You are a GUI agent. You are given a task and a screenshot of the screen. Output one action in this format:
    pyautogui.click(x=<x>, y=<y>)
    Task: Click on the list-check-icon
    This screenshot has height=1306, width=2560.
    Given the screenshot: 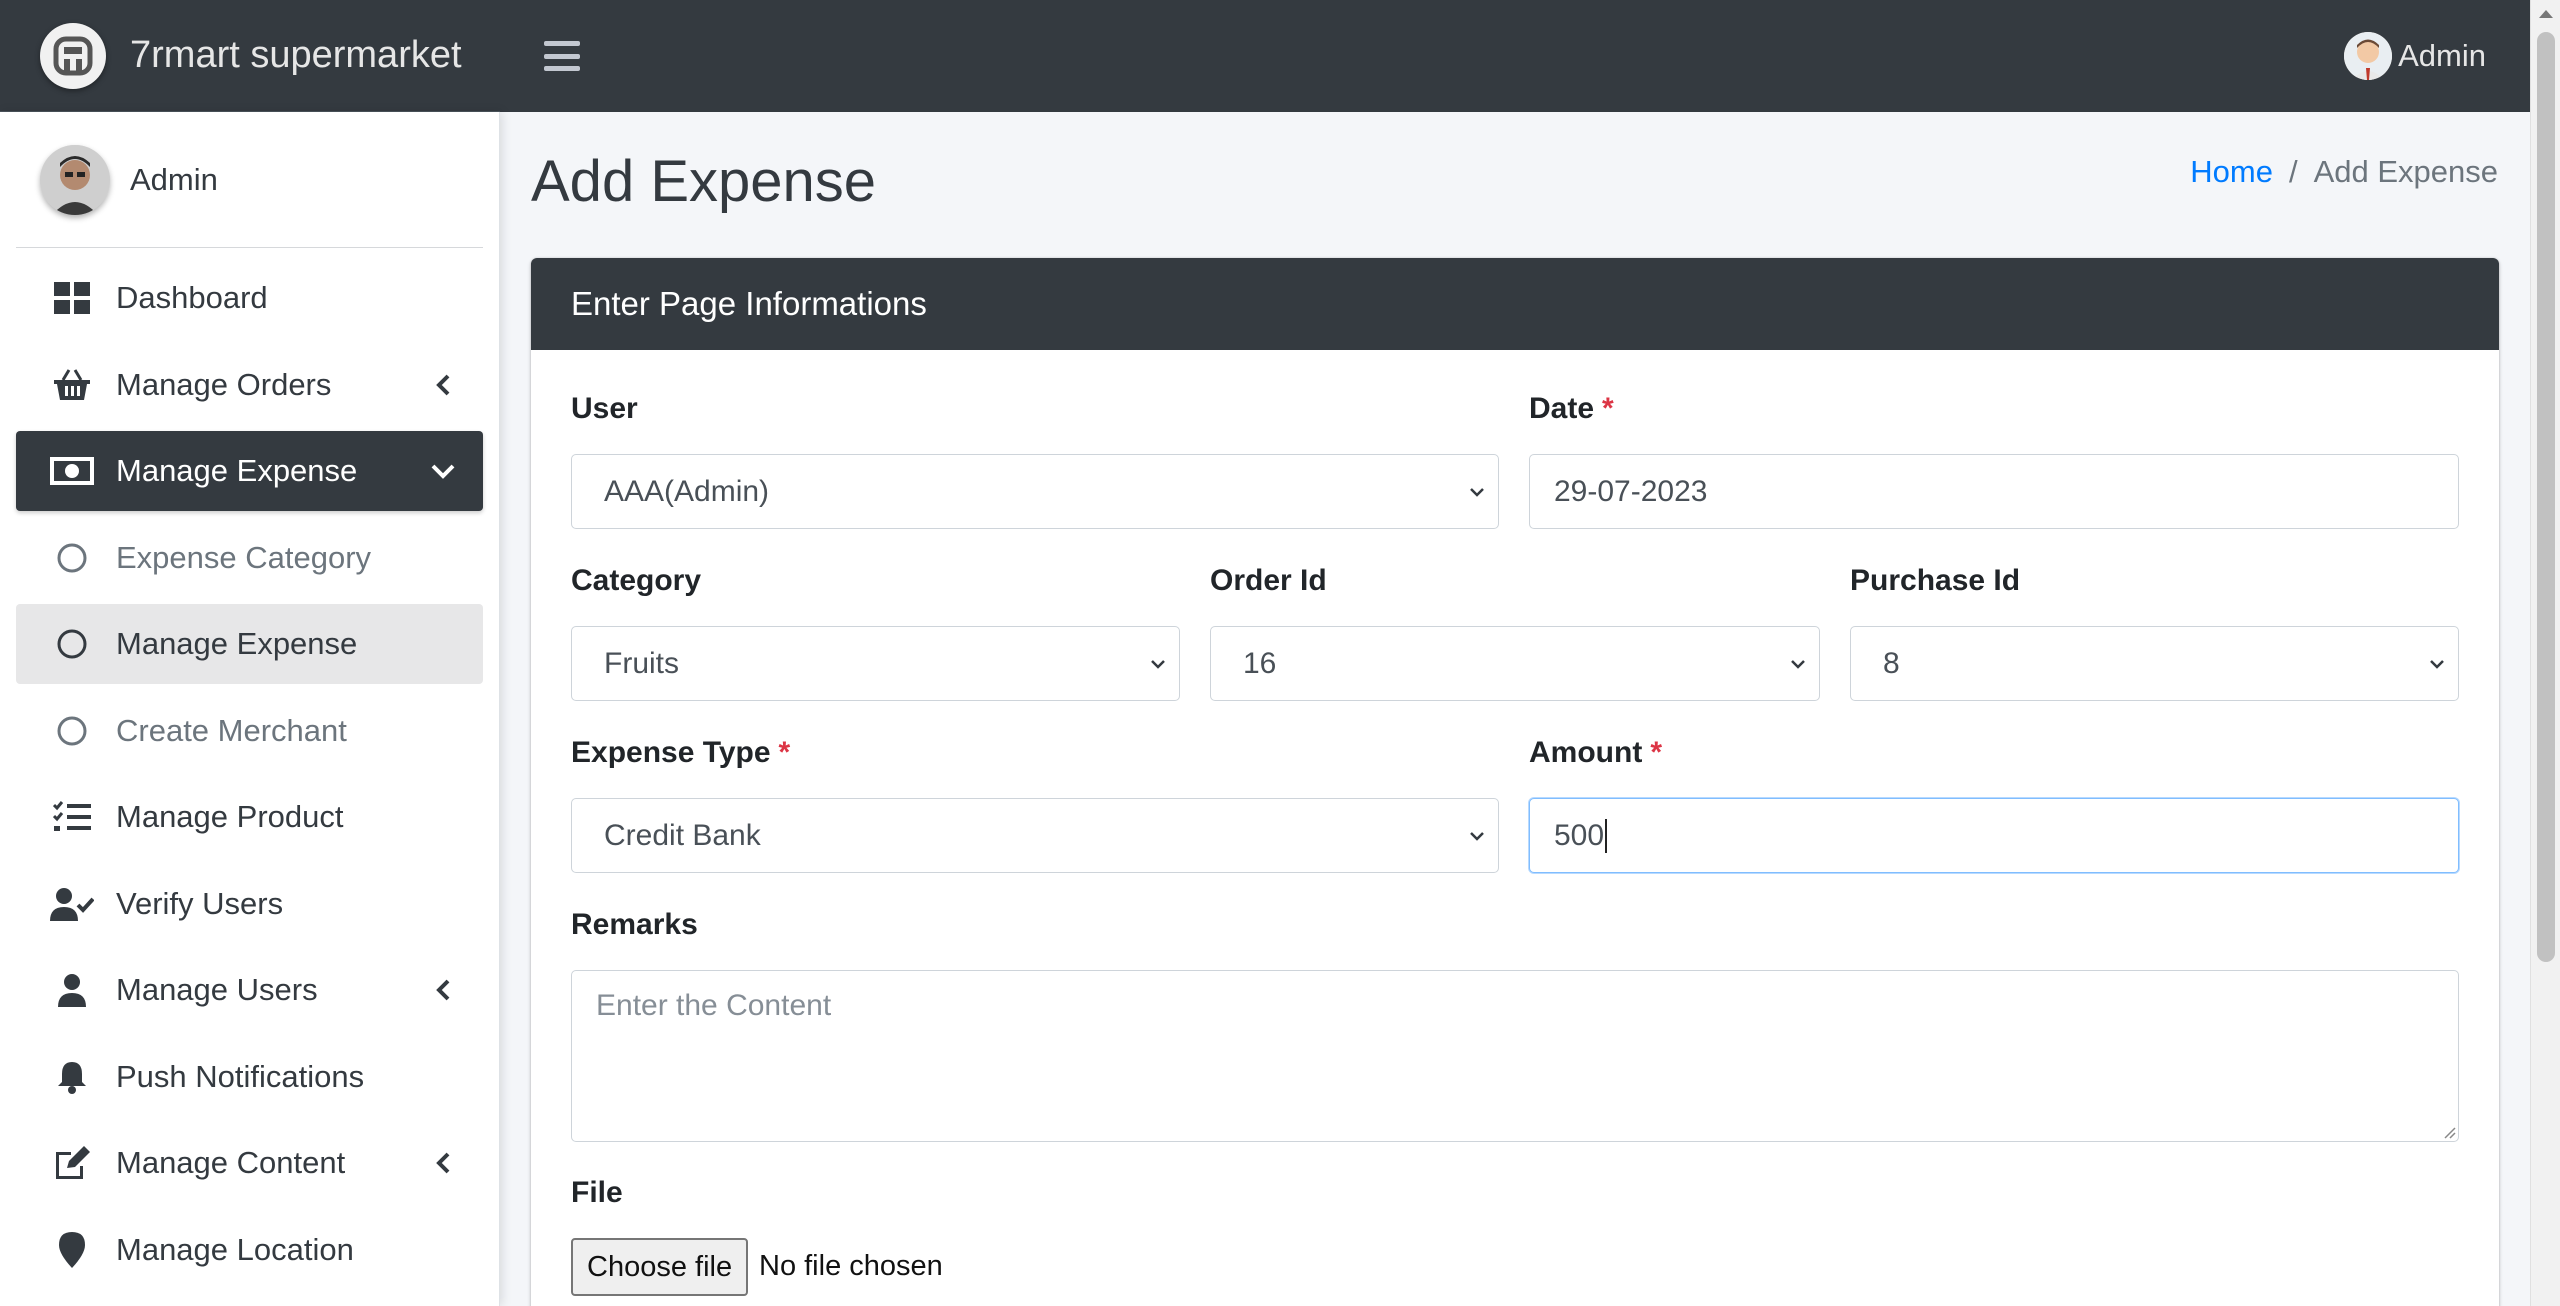 What is the action you would take?
    pyautogui.click(x=72, y=817)
    